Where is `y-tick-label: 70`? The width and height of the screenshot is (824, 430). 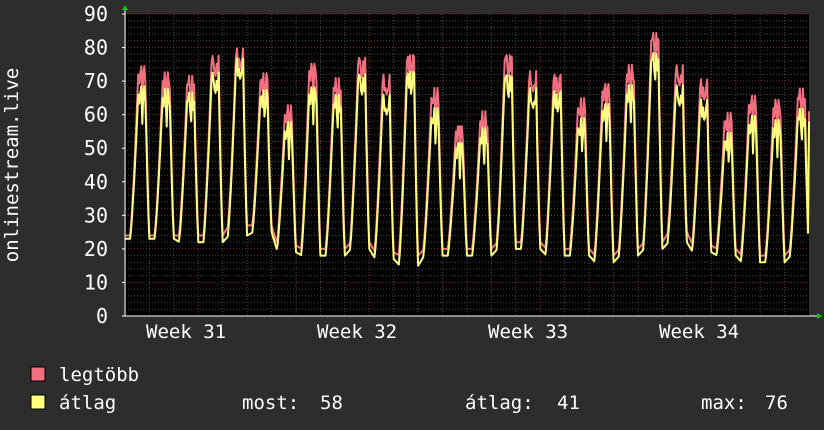
y-tick-label: 70 is located at coordinates (96, 81).